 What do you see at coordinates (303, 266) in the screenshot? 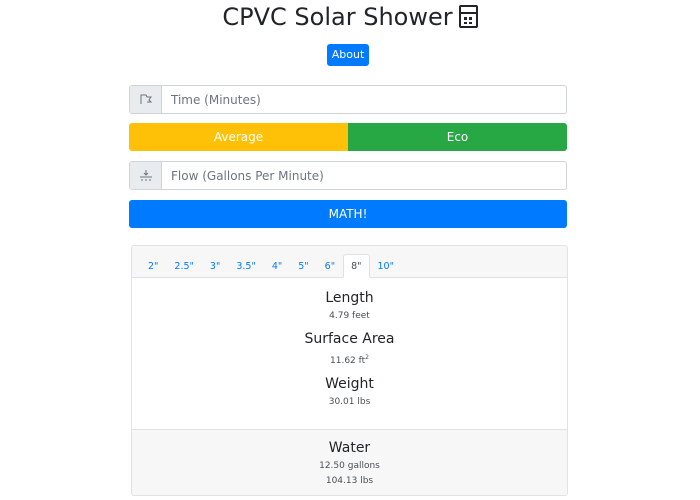
I see `tab-5in: 5"` at bounding box center [303, 266].